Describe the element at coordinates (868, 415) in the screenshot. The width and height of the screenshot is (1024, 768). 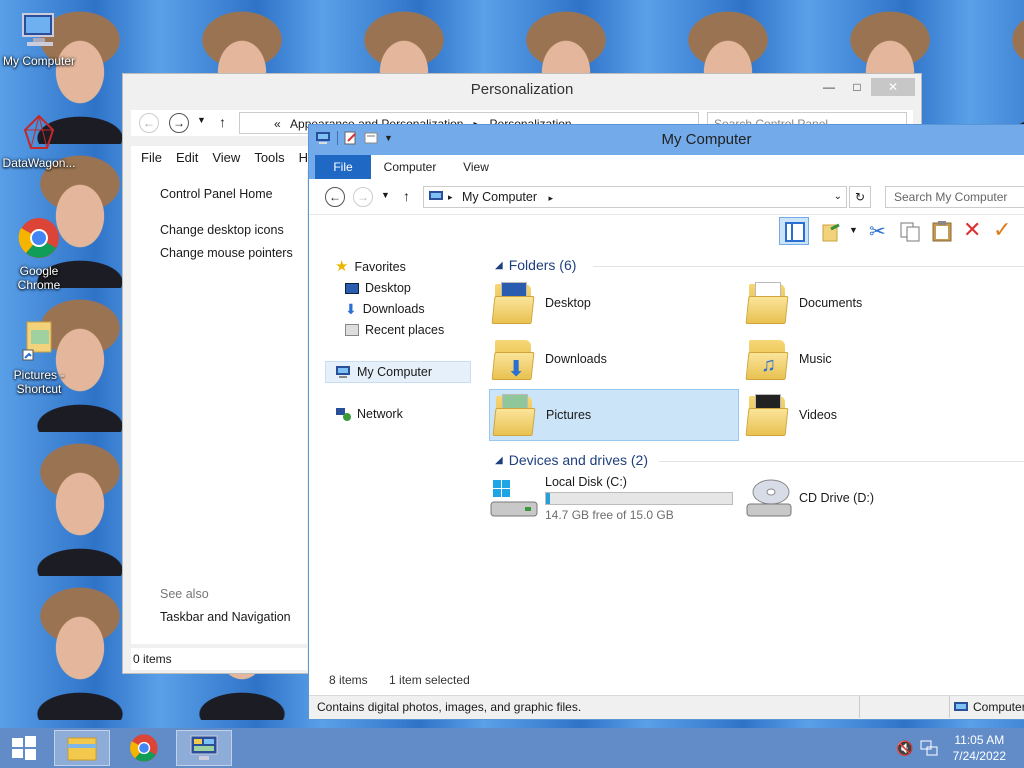
I see `folder-tile-videos: Videos` at that location.